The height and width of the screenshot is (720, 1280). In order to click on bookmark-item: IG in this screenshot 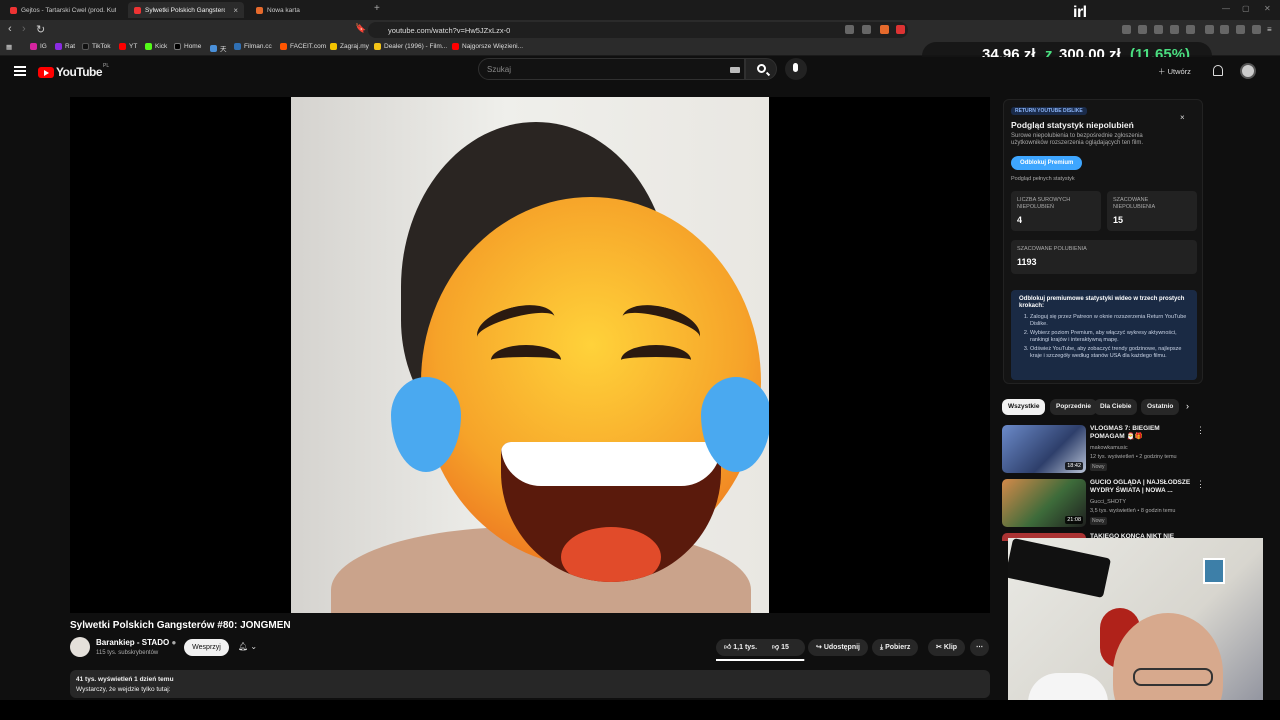, I will do `click(38, 46)`.